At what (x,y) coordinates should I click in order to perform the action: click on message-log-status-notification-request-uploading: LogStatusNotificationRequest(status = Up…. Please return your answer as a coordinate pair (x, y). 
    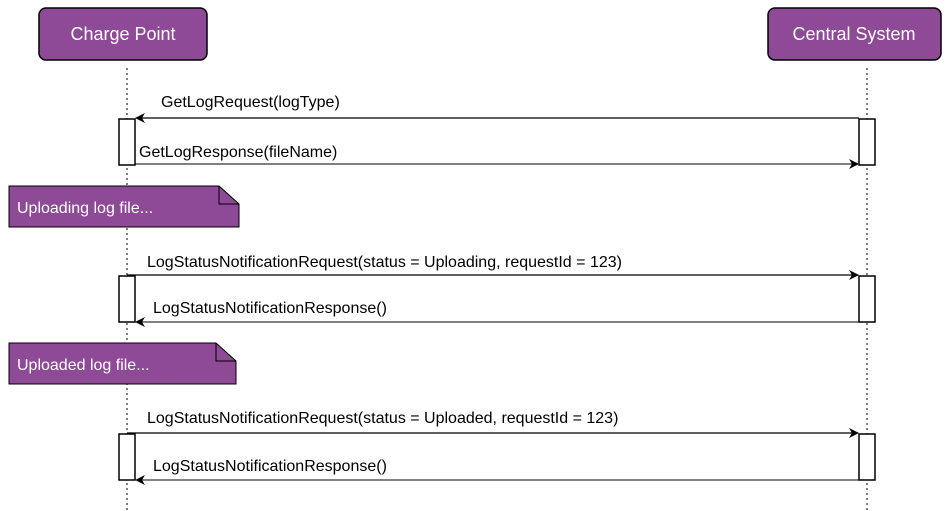
    Looking at the image, I should click on (493, 267).